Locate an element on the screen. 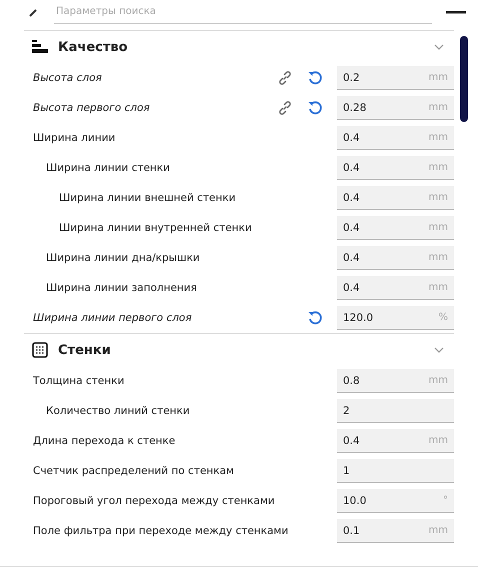 Image resolution: width=478 pixels, height=567 pixels. setting-label: Ширина линии is located at coordinates (74, 138).